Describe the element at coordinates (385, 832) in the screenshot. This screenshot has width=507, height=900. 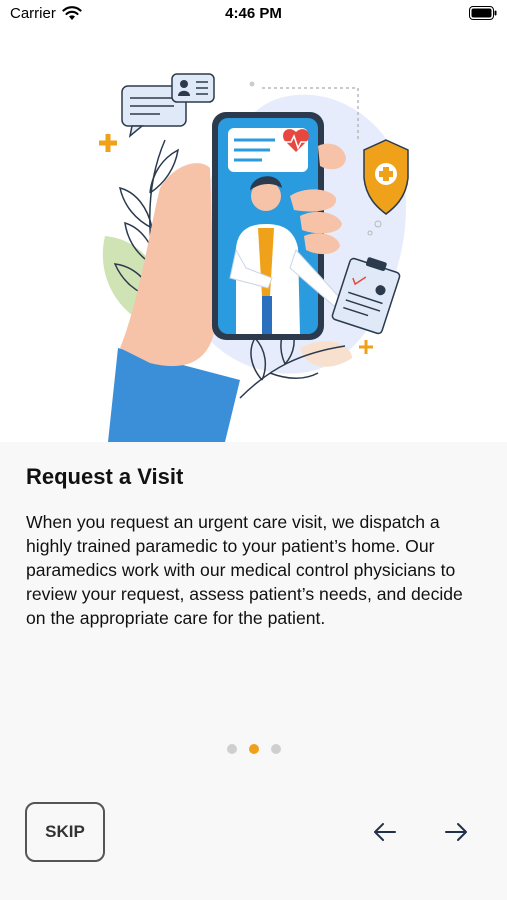
I see `arrow-left-icon` at that location.